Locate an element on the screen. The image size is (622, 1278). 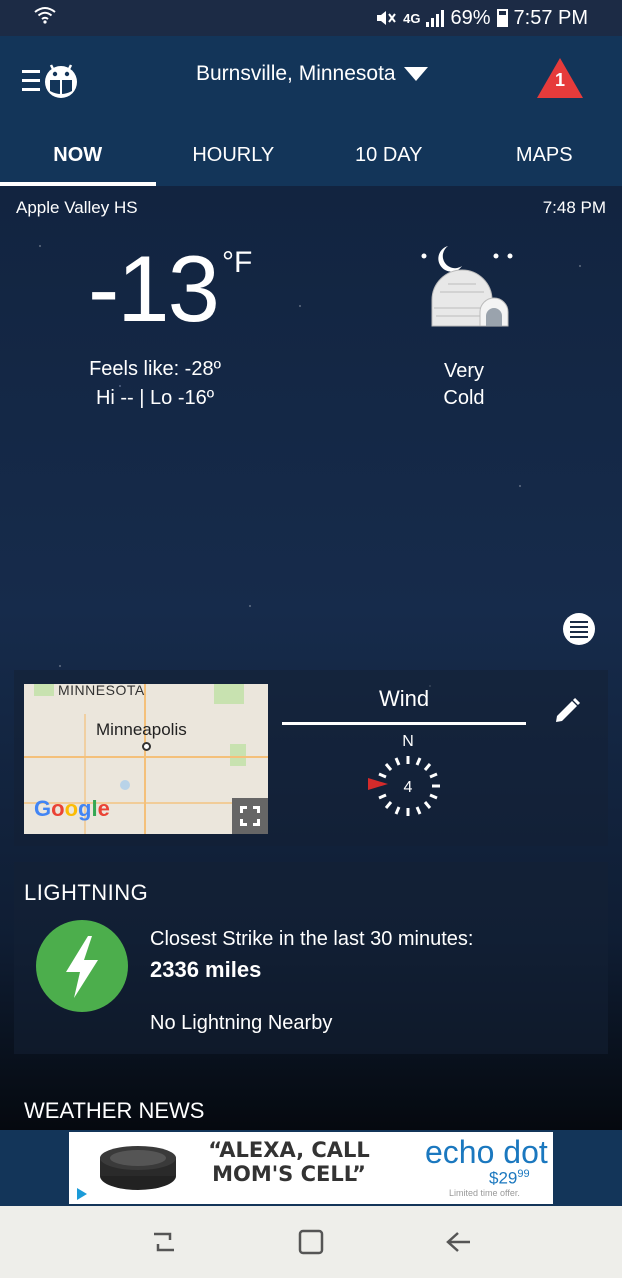
tab-bar: NOW HOURLY 10 DAY MAPS is located at coordinates (311, 161).